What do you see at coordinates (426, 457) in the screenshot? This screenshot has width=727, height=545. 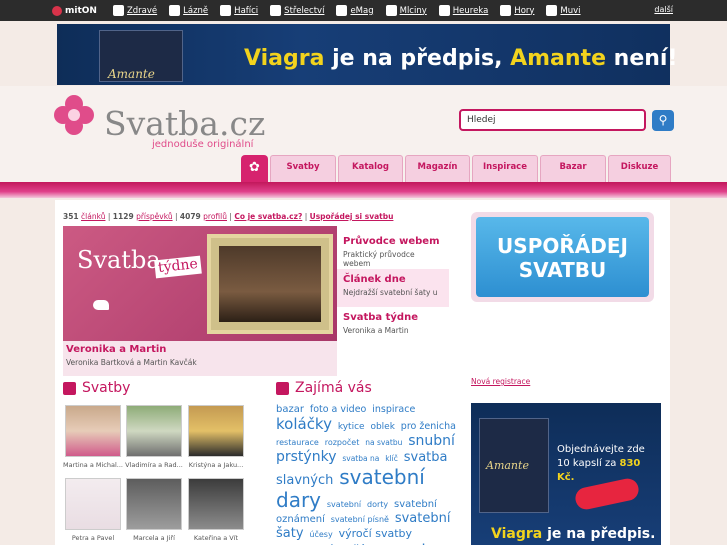 I see `tag-link: svatba` at bounding box center [426, 457].